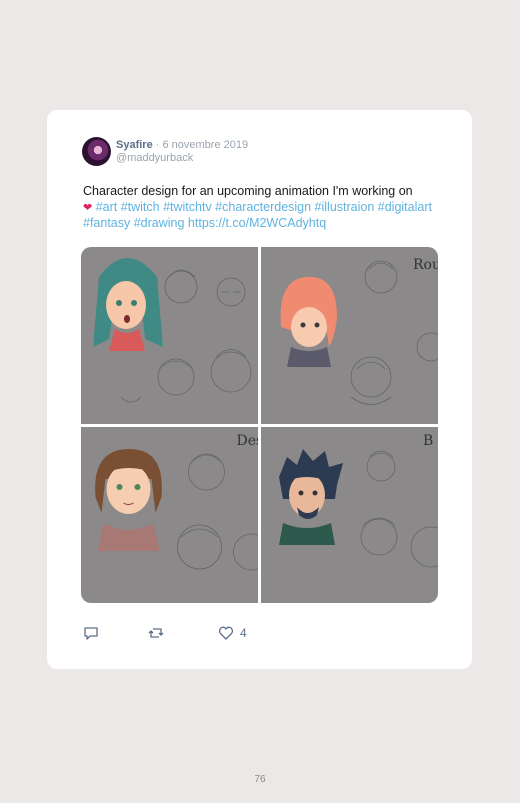 The height and width of the screenshot is (803, 520). What do you see at coordinates (205, 145) in the screenshot?
I see `tweet-date: 6 novembre 2019` at bounding box center [205, 145].